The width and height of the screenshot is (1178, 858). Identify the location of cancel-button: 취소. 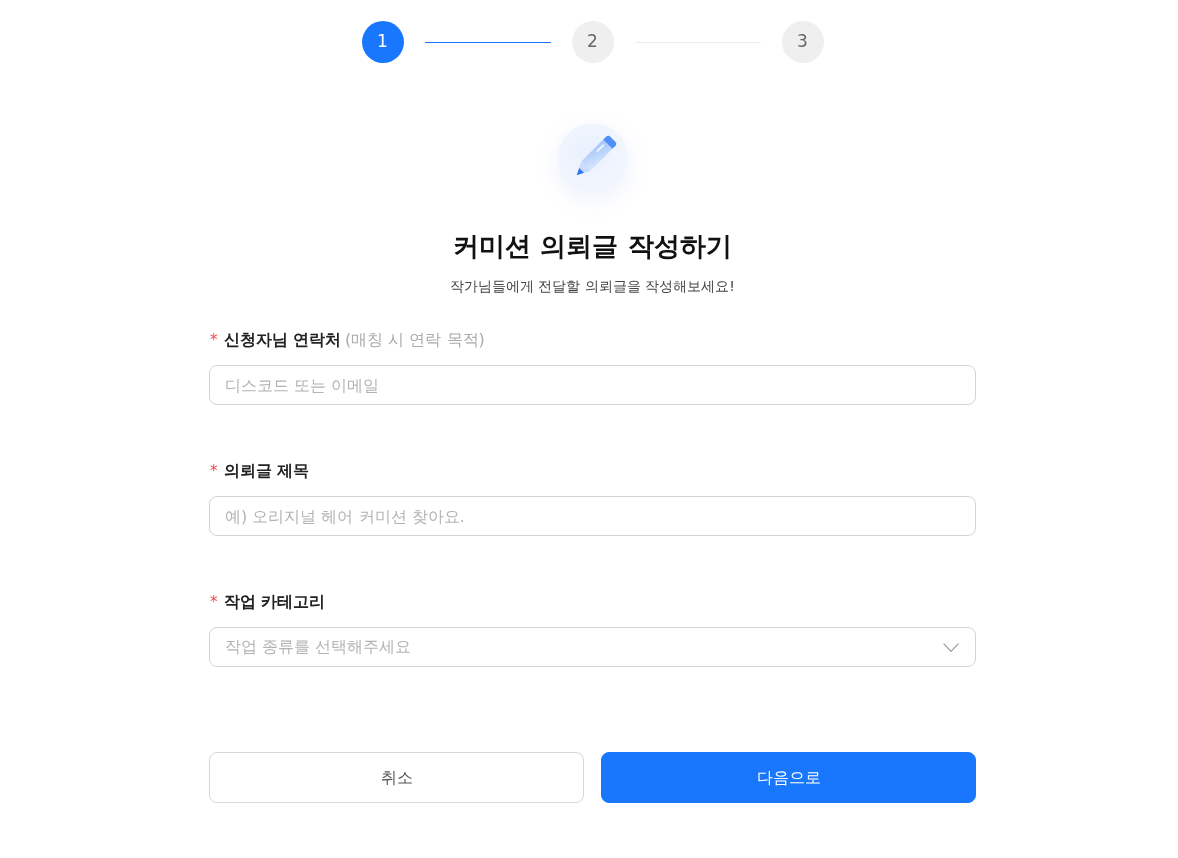
(396, 777).